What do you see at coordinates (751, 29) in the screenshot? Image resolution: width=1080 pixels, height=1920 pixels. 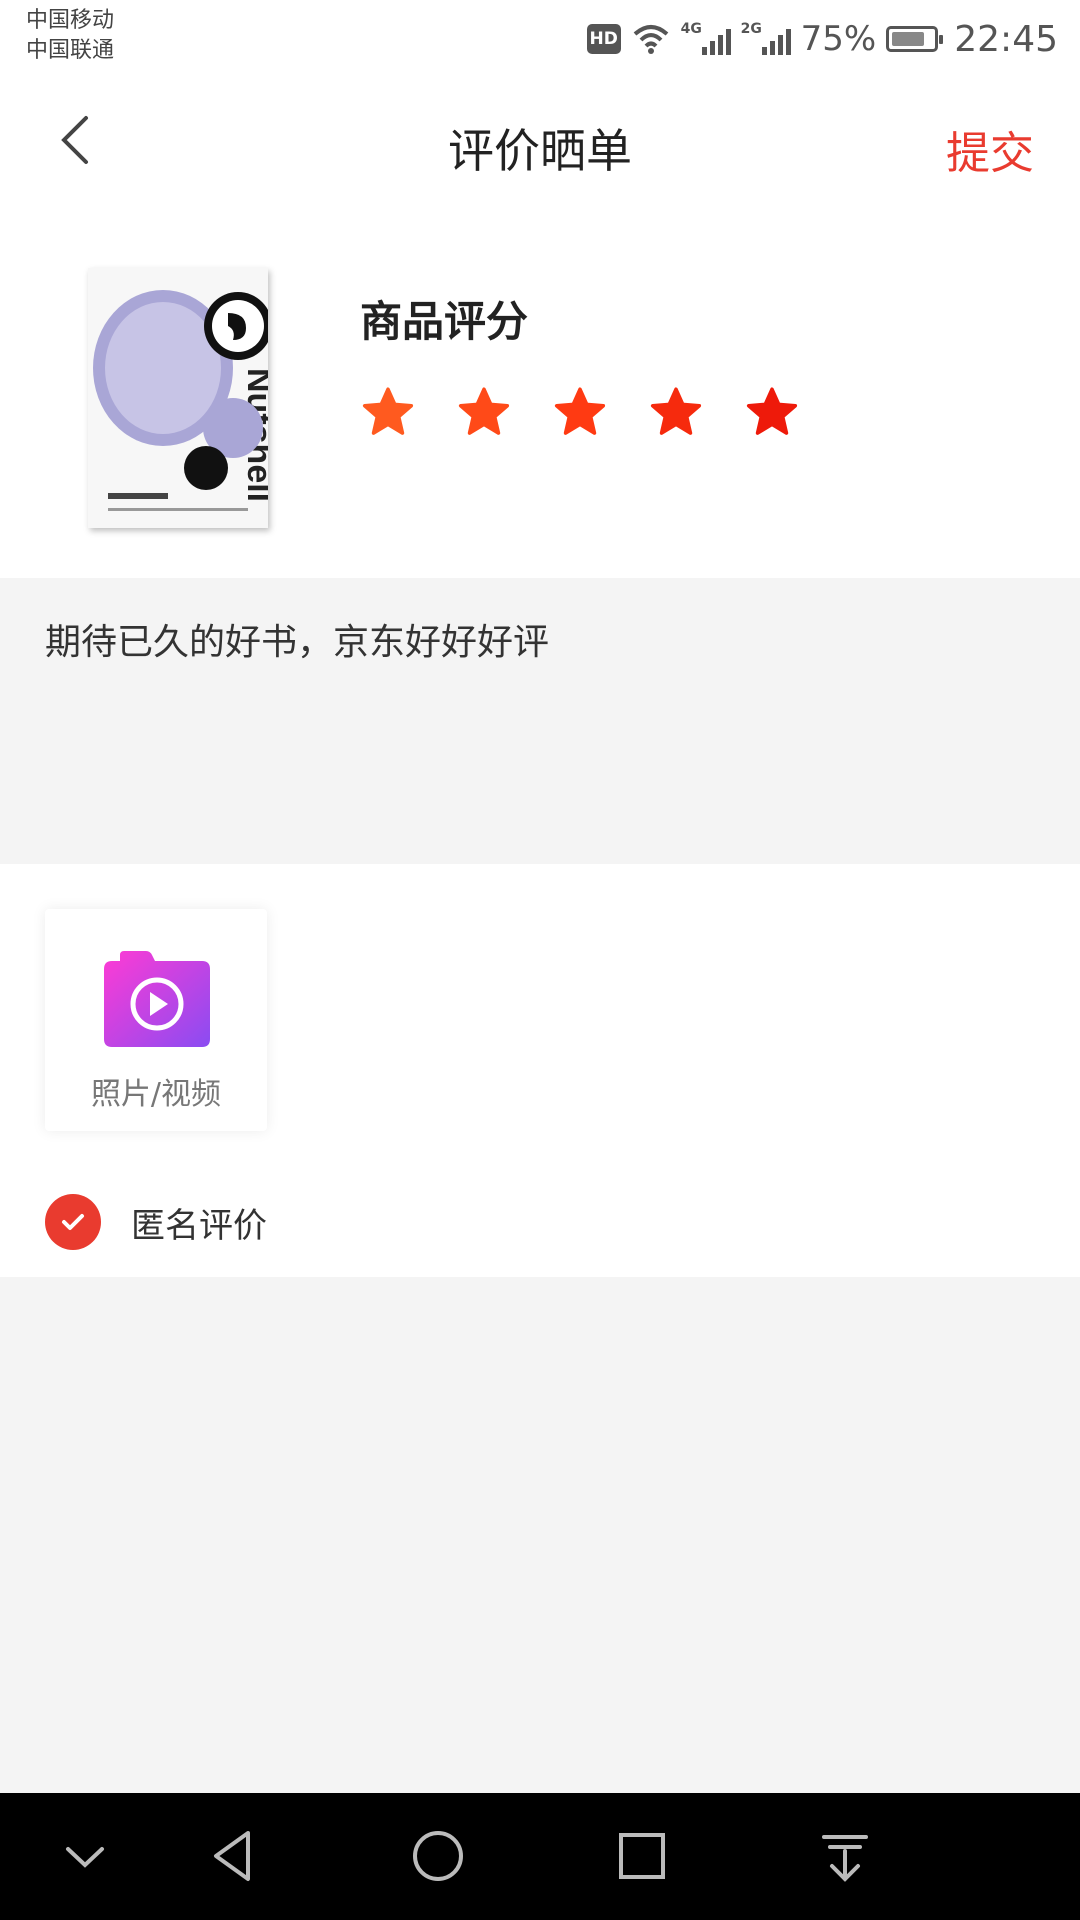 I see `network-2g-label: 2G` at bounding box center [751, 29].